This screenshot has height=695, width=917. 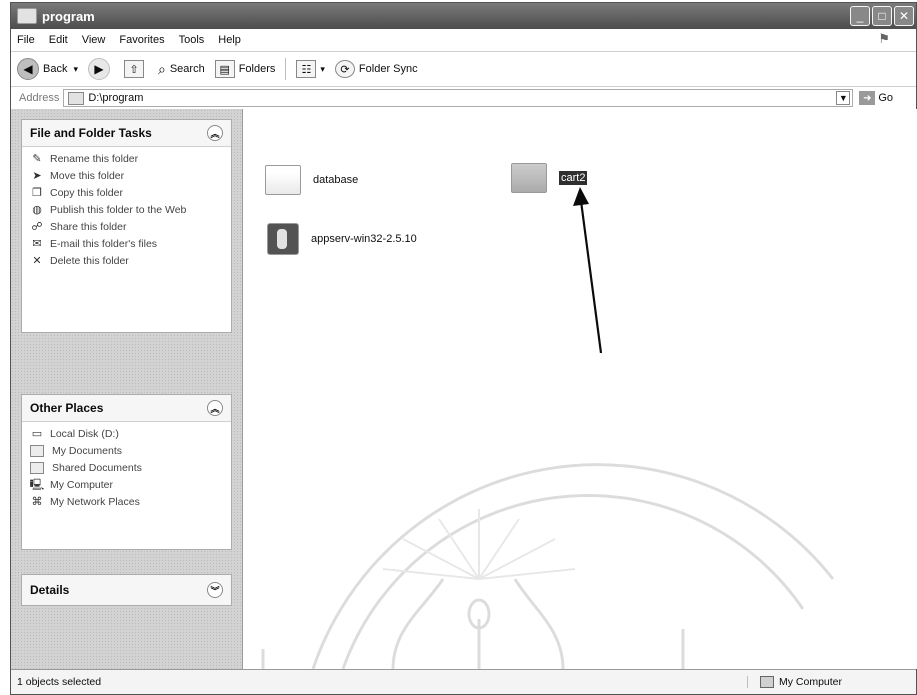 What do you see at coordinates (463, 16) in the screenshot?
I see `title-bar: program _ □ ✕` at bounding box center [463, 16].